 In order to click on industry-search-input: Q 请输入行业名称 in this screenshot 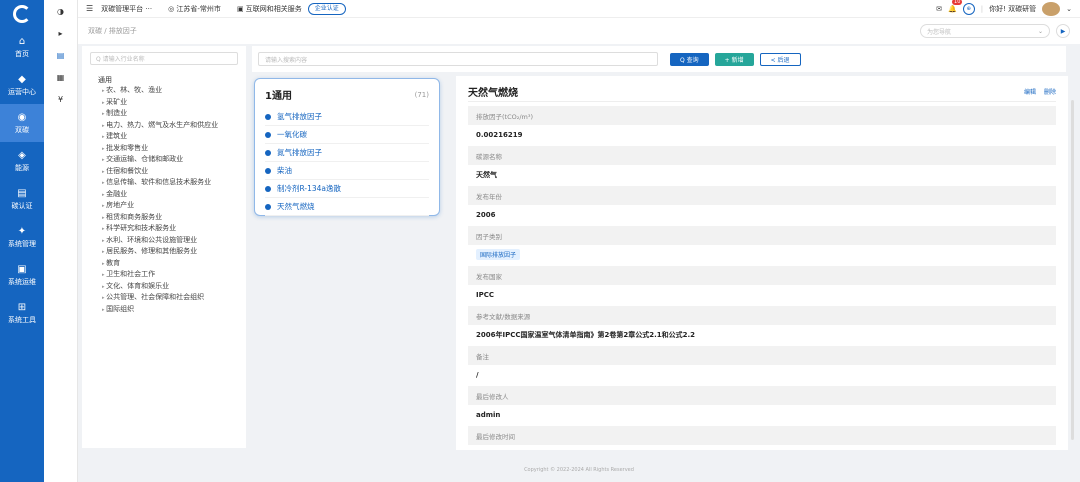, I will do `click(164, 58)`.